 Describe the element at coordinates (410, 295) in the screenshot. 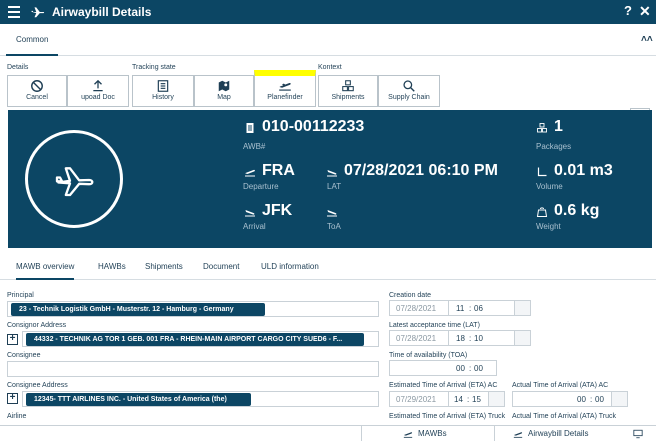

I see `creation-date-label: Creation date` at that location.